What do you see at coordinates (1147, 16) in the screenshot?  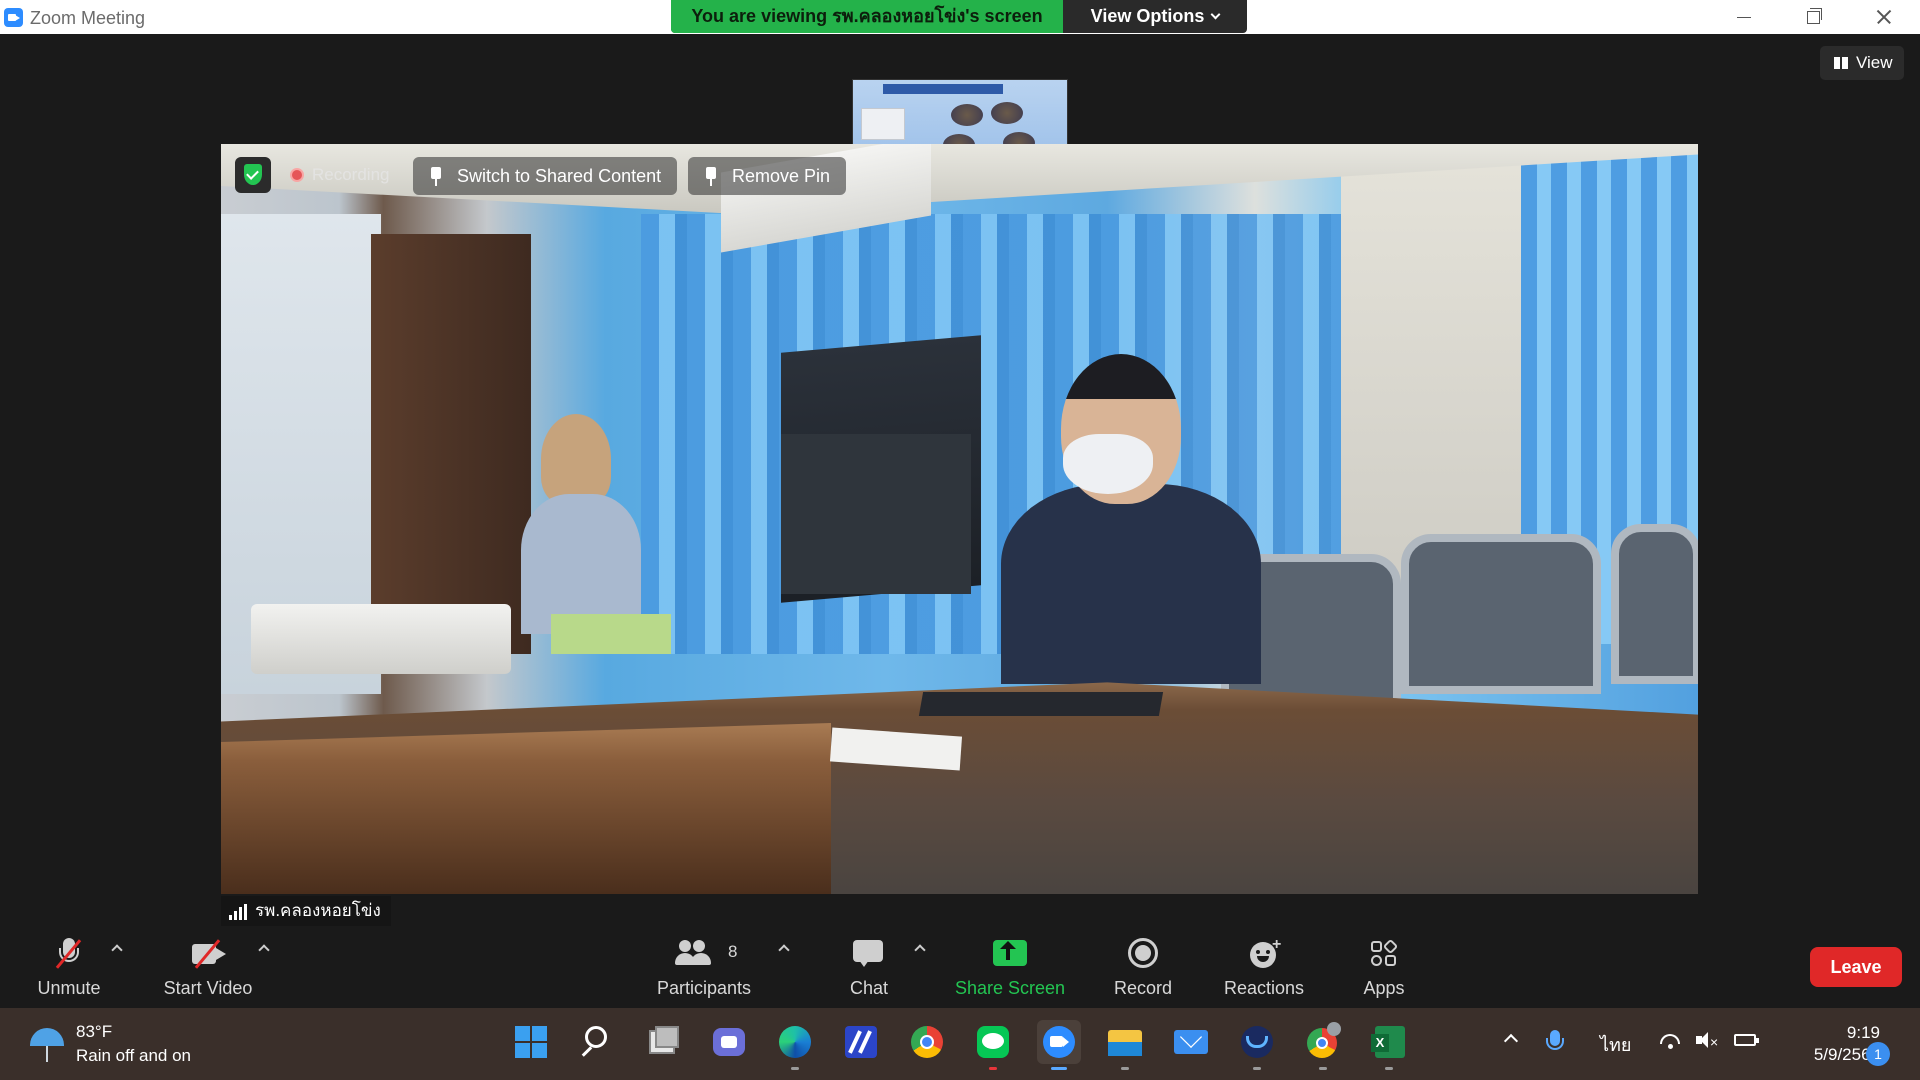 I see `view-options-label: View Options` at bounding box center [1147, 16].